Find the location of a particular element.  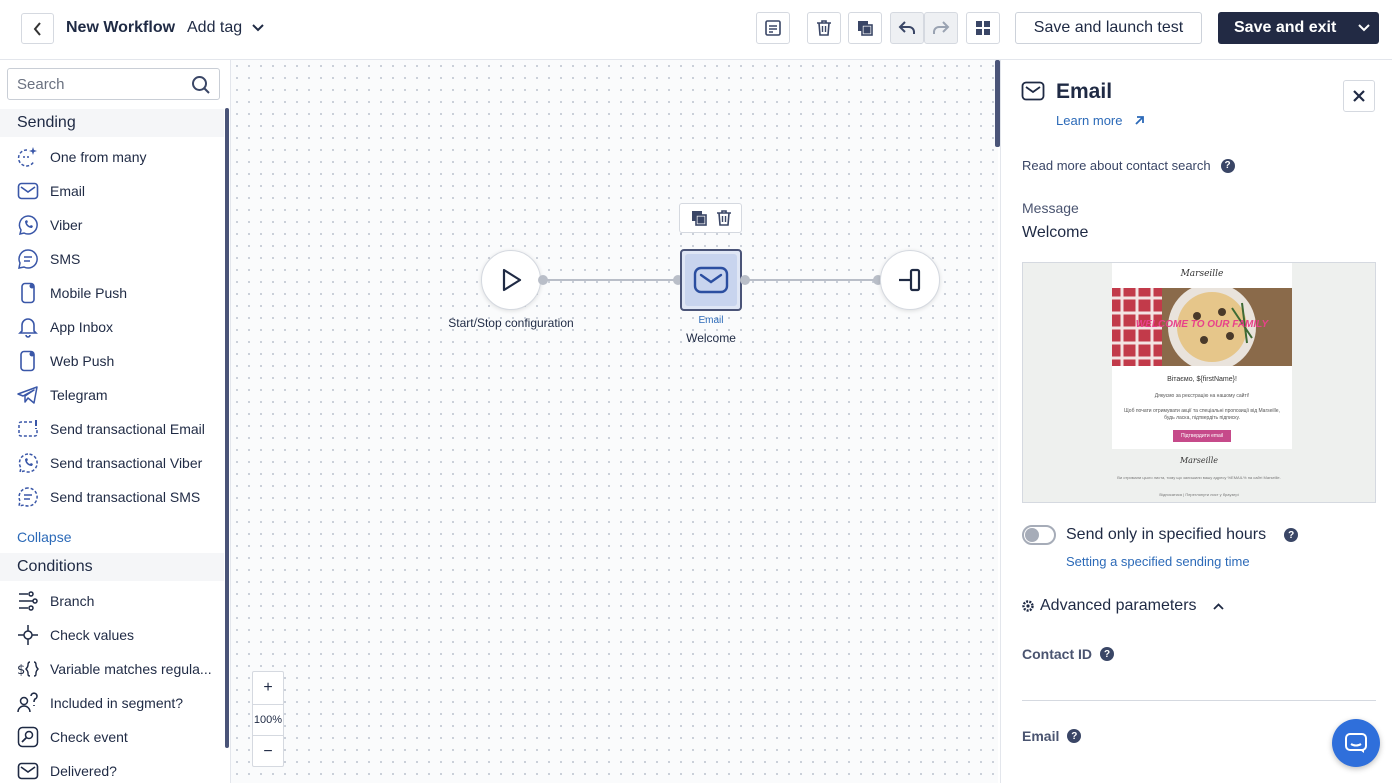

send-hours-toggle is located at coordinates (1039, 535).